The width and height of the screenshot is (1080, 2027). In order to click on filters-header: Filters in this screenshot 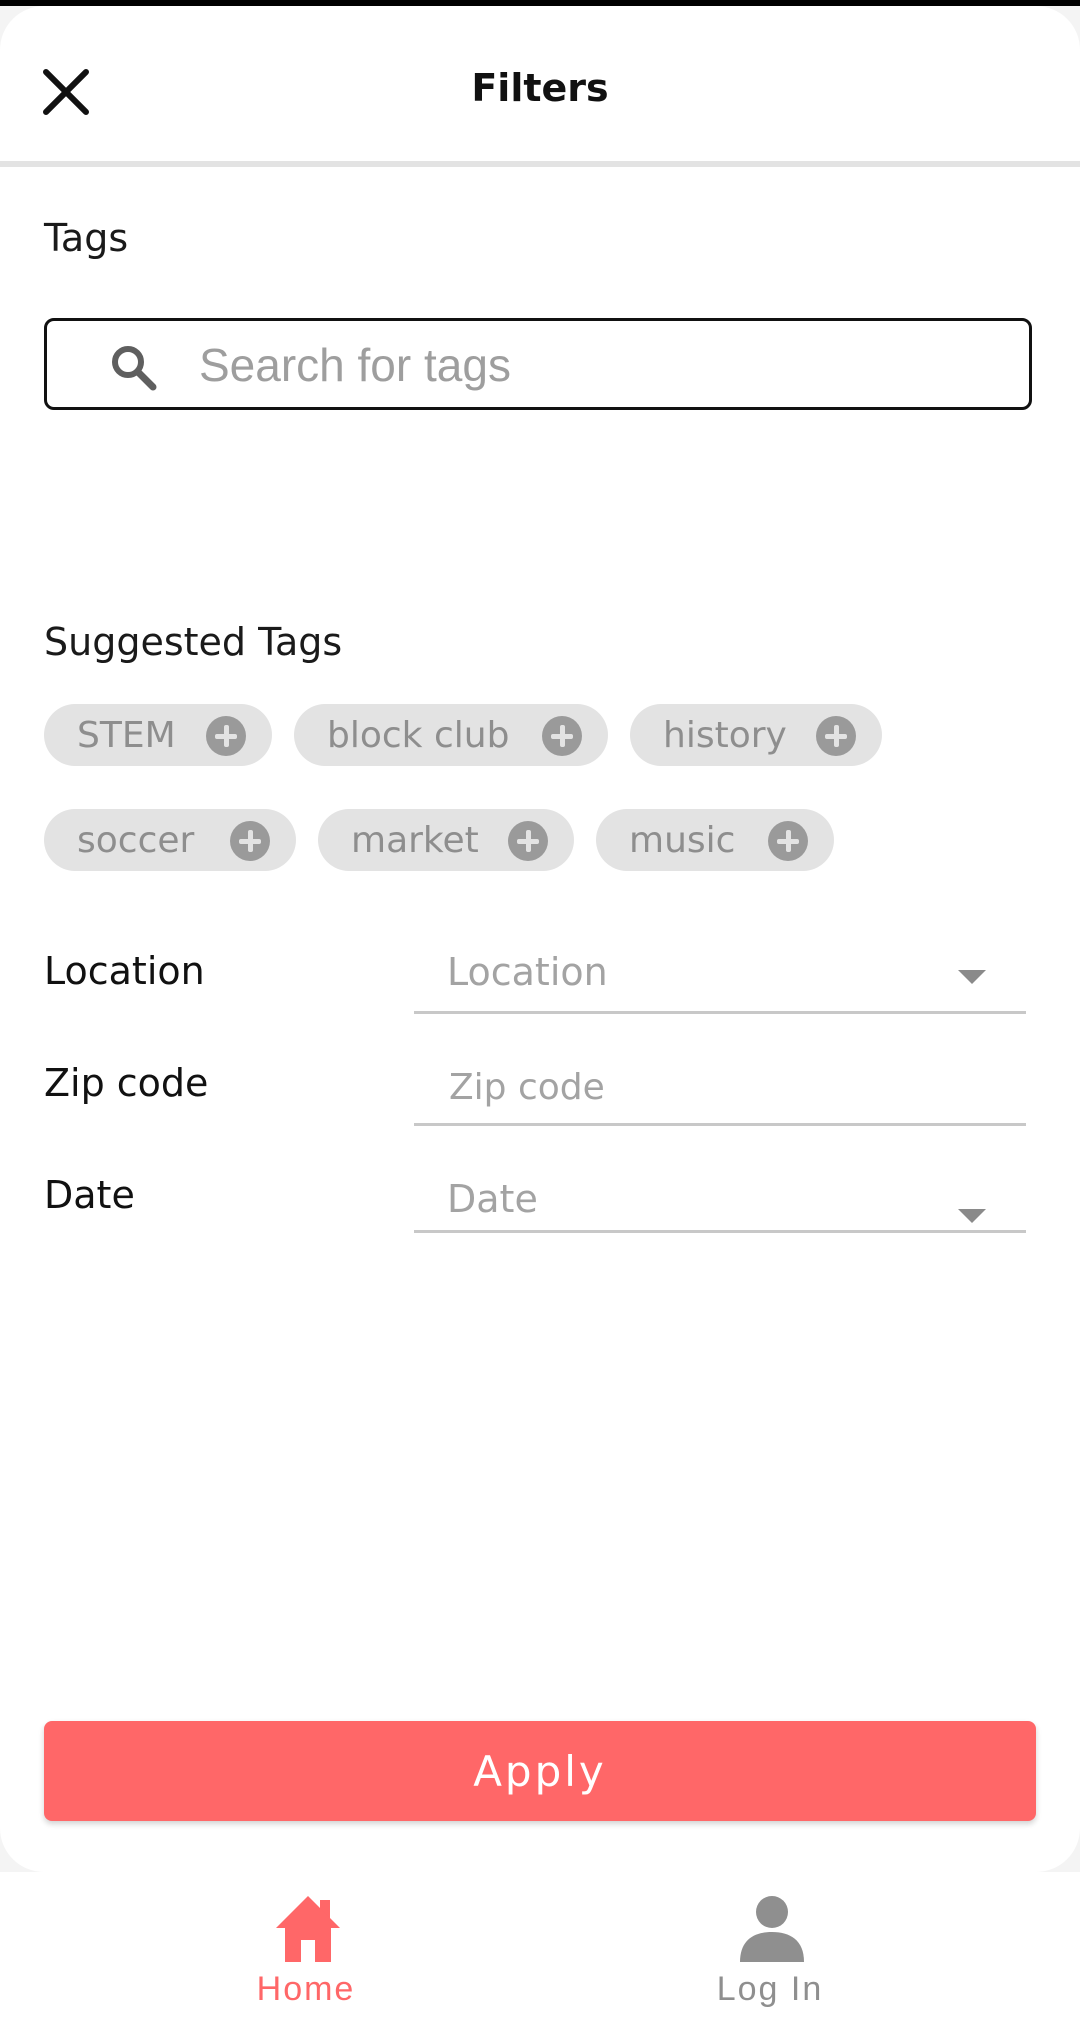, I will do `click(540, 86)`.